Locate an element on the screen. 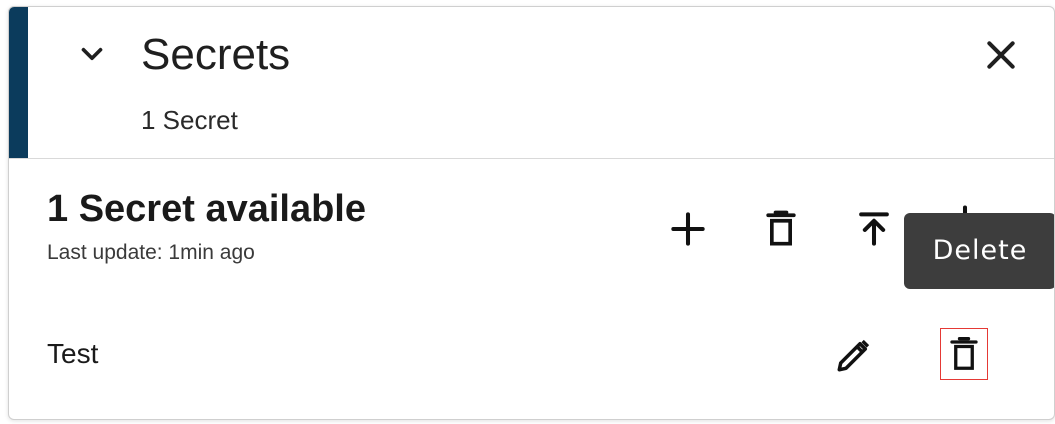  accent-bar is located at coordinates (18, 82).